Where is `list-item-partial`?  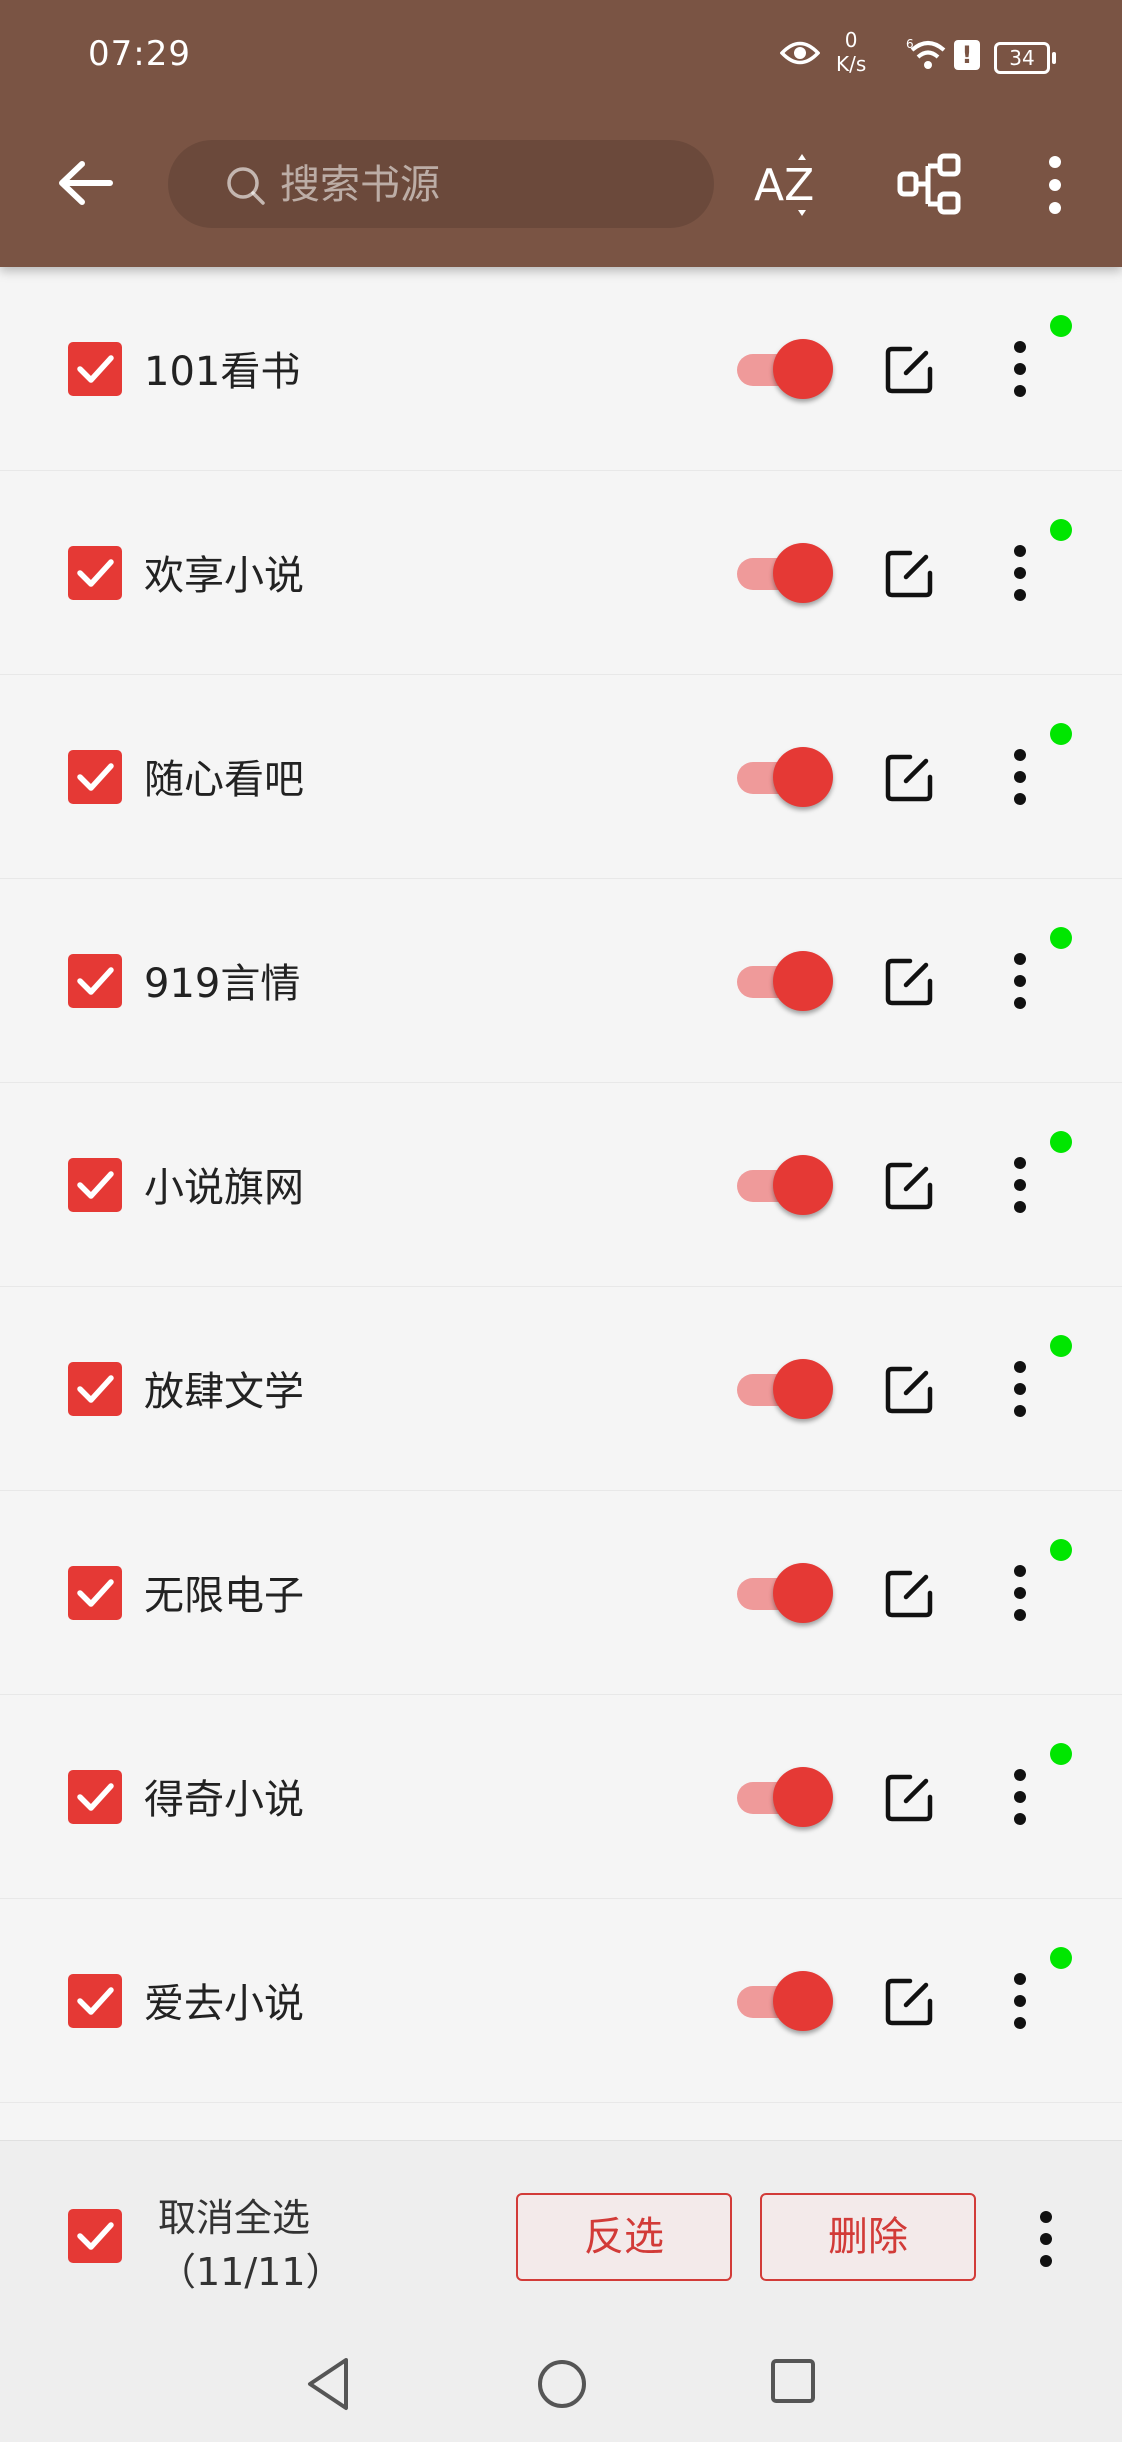
list-item-partial is located at coordinates (561, 2123).